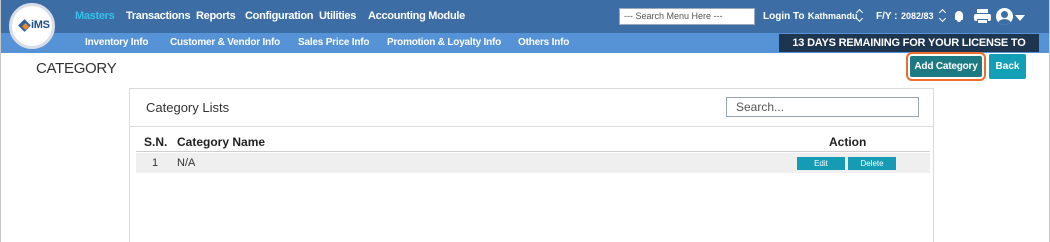 The height and width of the screenshot is (242, 1050). What do you see at coordinates (533, 142) in the screenshot?
I see `table-header: S.N. Category Name Action` at bounding box center [533, 142].